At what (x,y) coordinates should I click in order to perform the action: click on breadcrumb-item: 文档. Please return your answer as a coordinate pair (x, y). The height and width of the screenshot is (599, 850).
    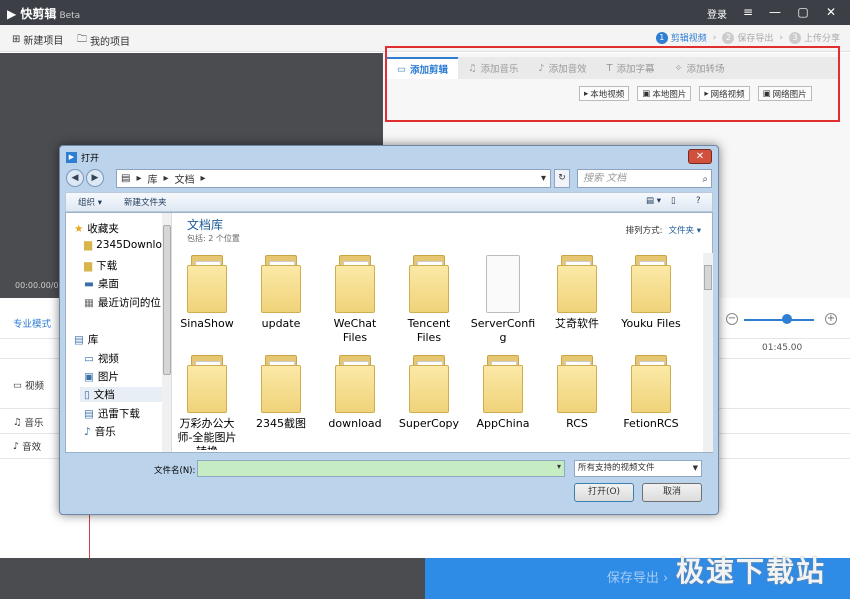
    Looking at the image, I should click on (185, 178).